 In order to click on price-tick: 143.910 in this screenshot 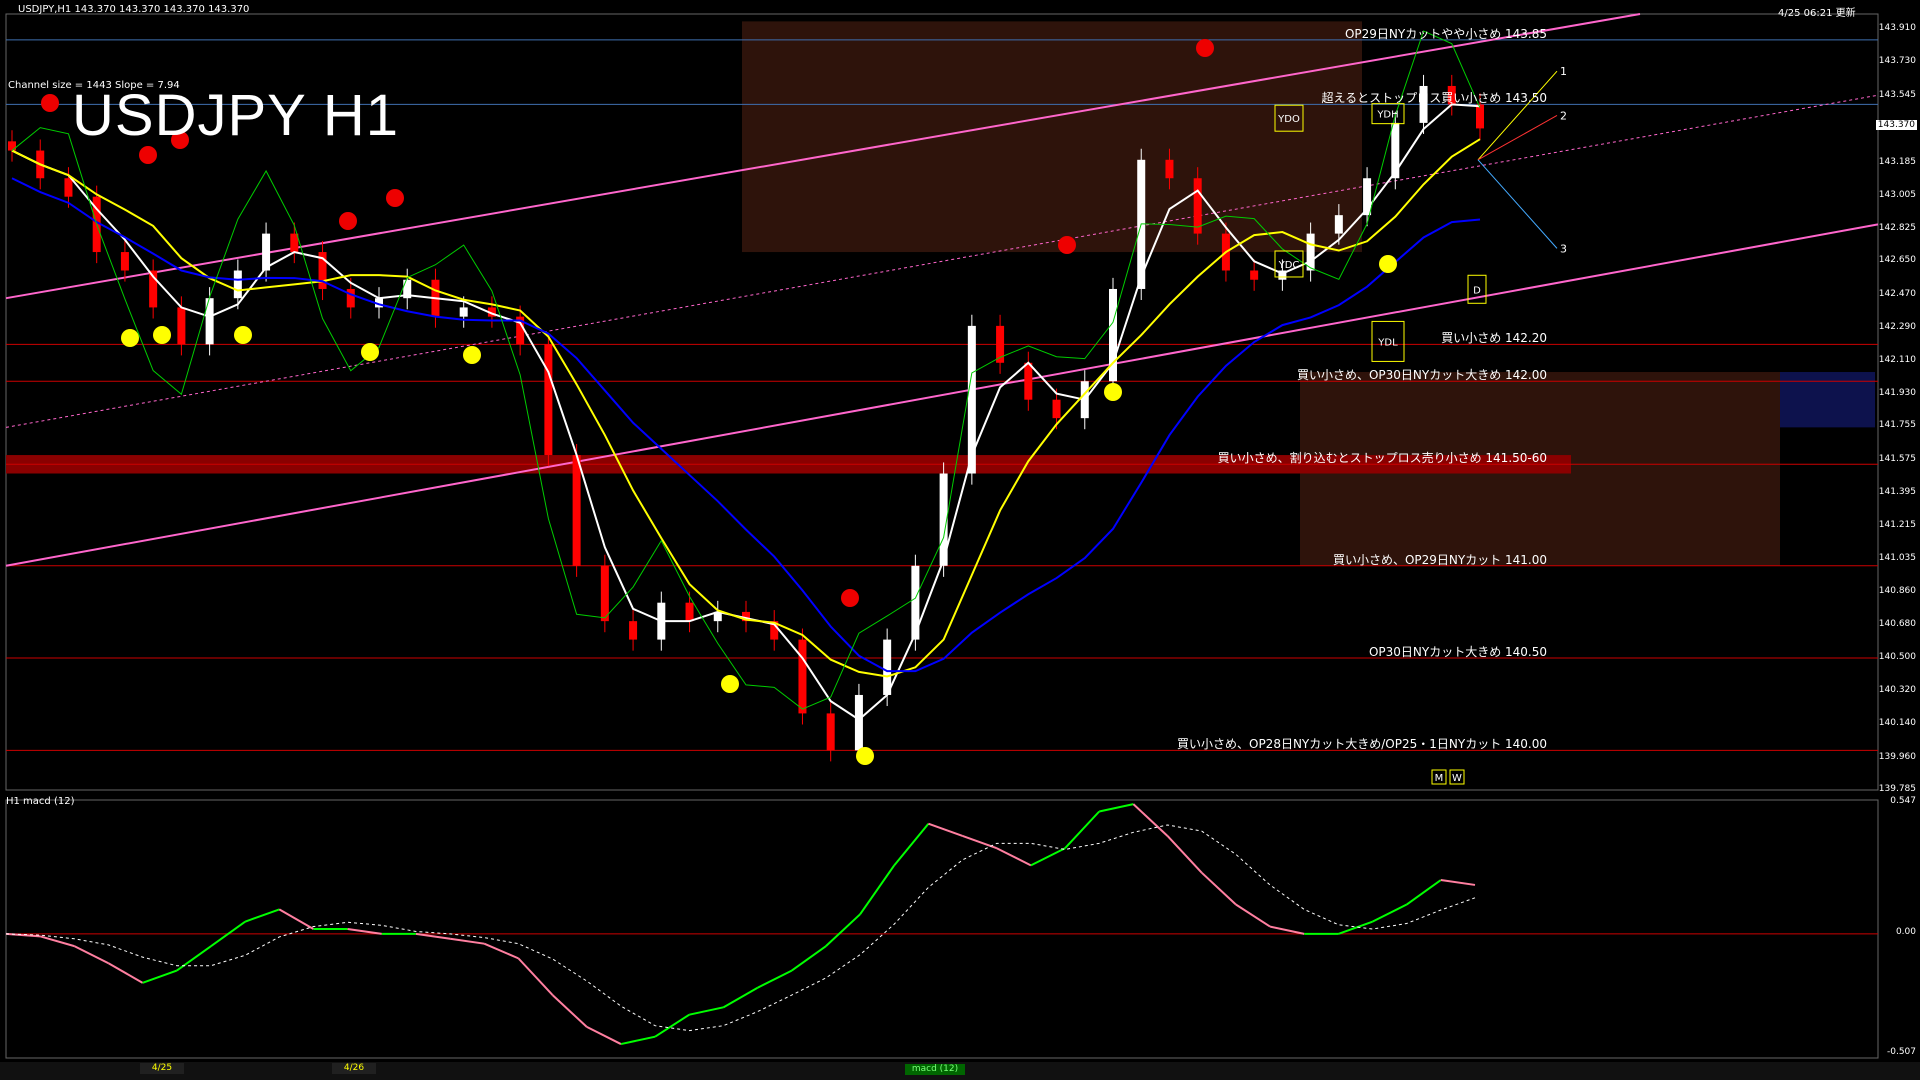, I will do `click(1897, 27)`.